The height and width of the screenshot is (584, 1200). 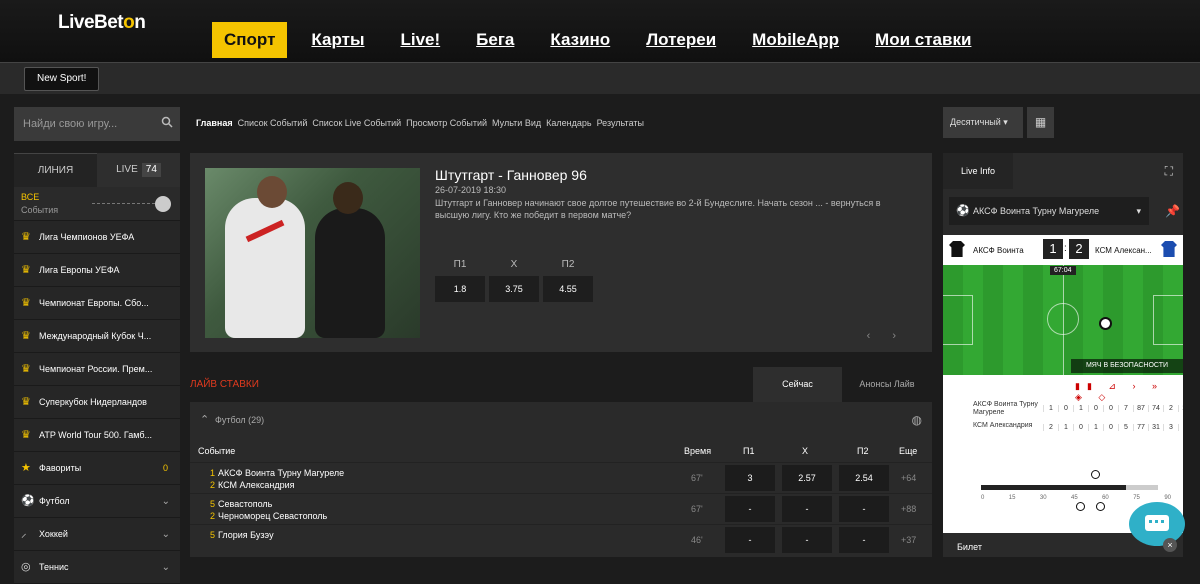 What do you see at coordinates (580, 40) in the screenshot?
I see `nav-casino: Казино` at bounding box center [580, 40].